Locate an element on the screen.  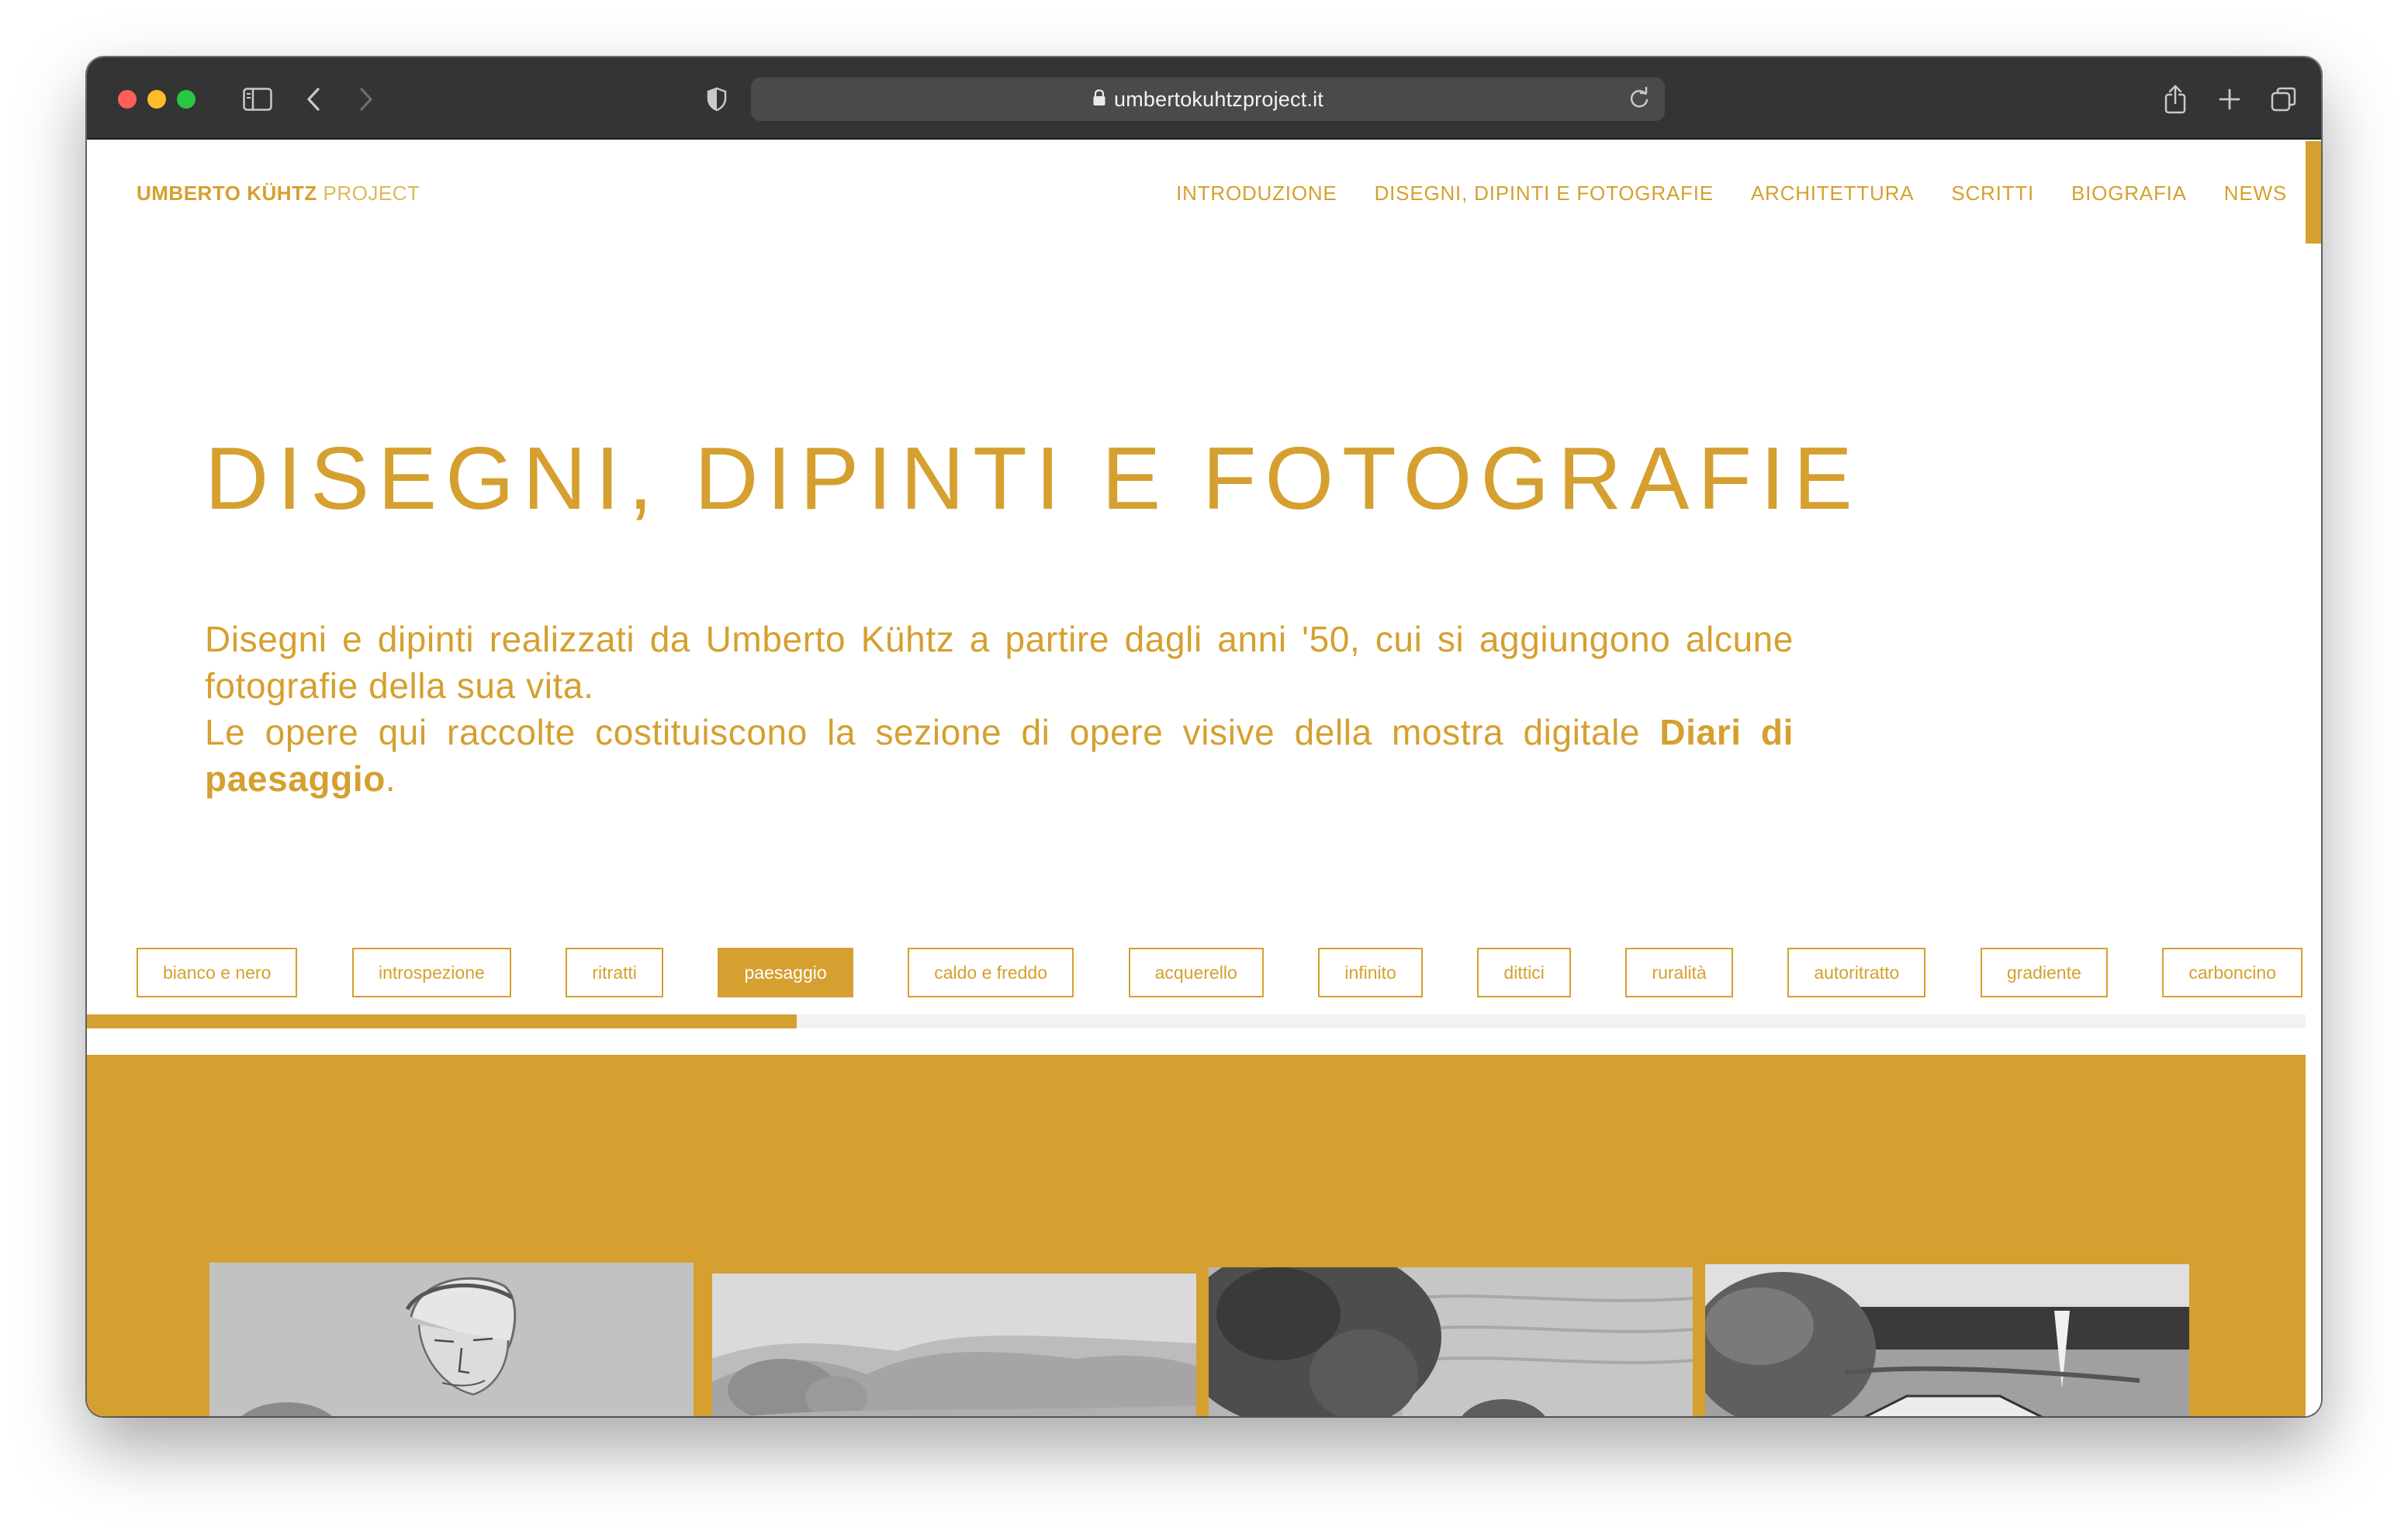
tag-carboncino: carboncino is located at coordinates (2232, 972).